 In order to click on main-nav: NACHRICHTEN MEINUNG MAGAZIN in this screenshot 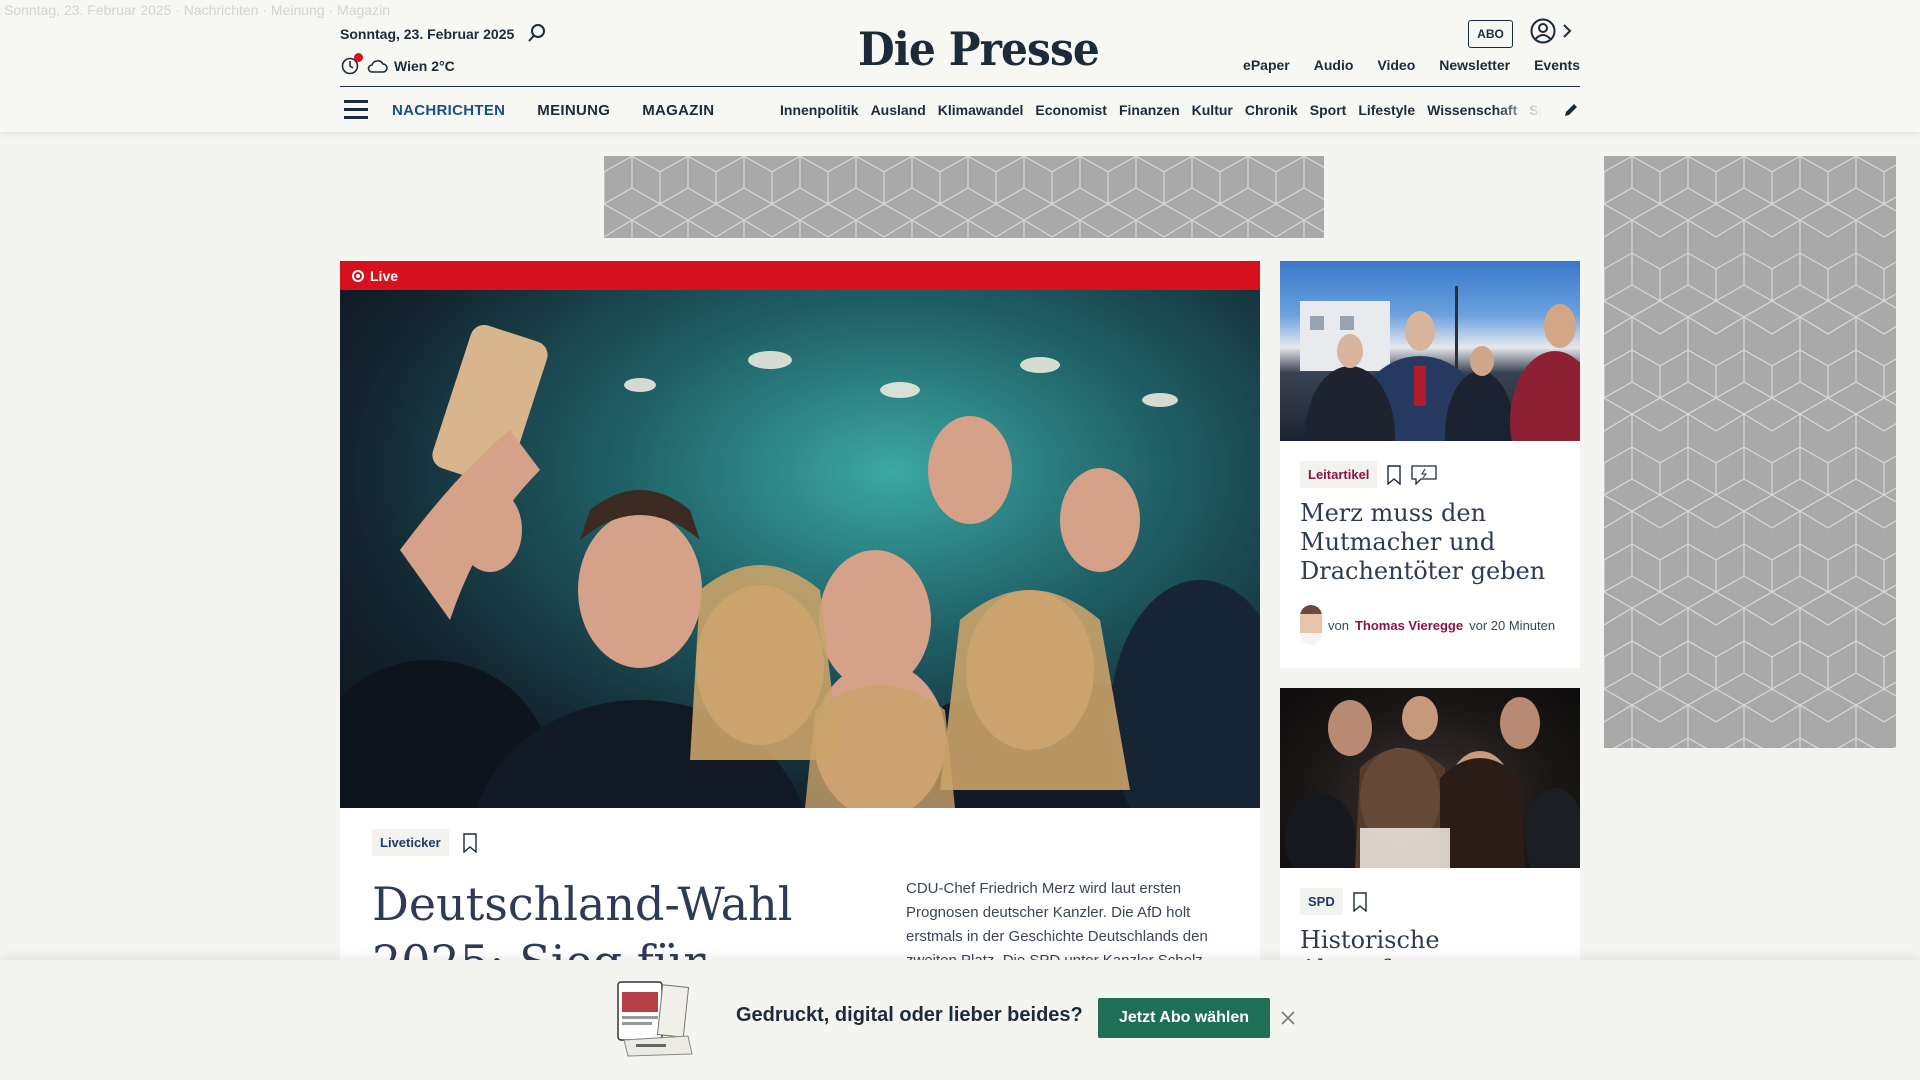, I will do `click(553, 110)`.